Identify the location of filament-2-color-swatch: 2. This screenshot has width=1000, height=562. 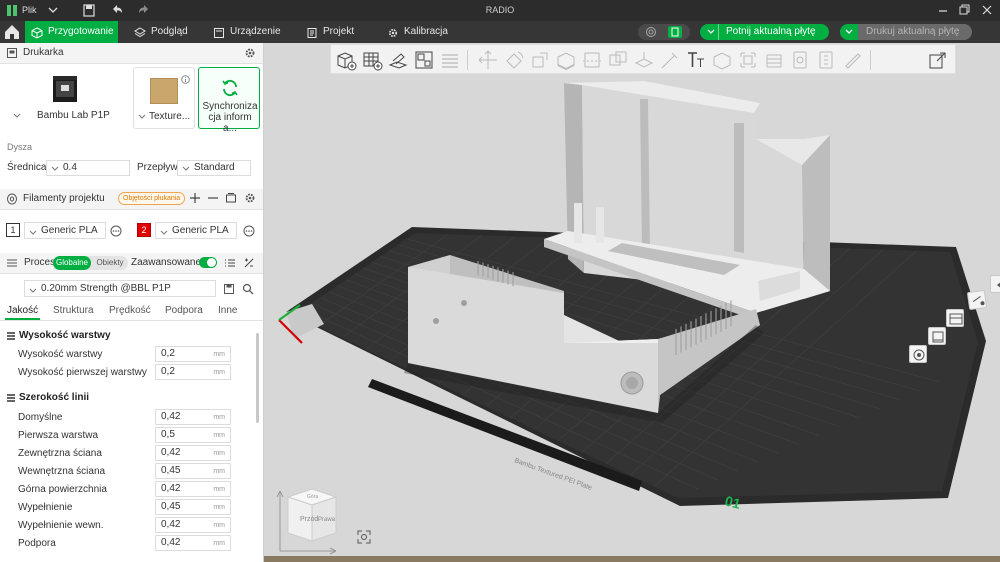
(144, 230).